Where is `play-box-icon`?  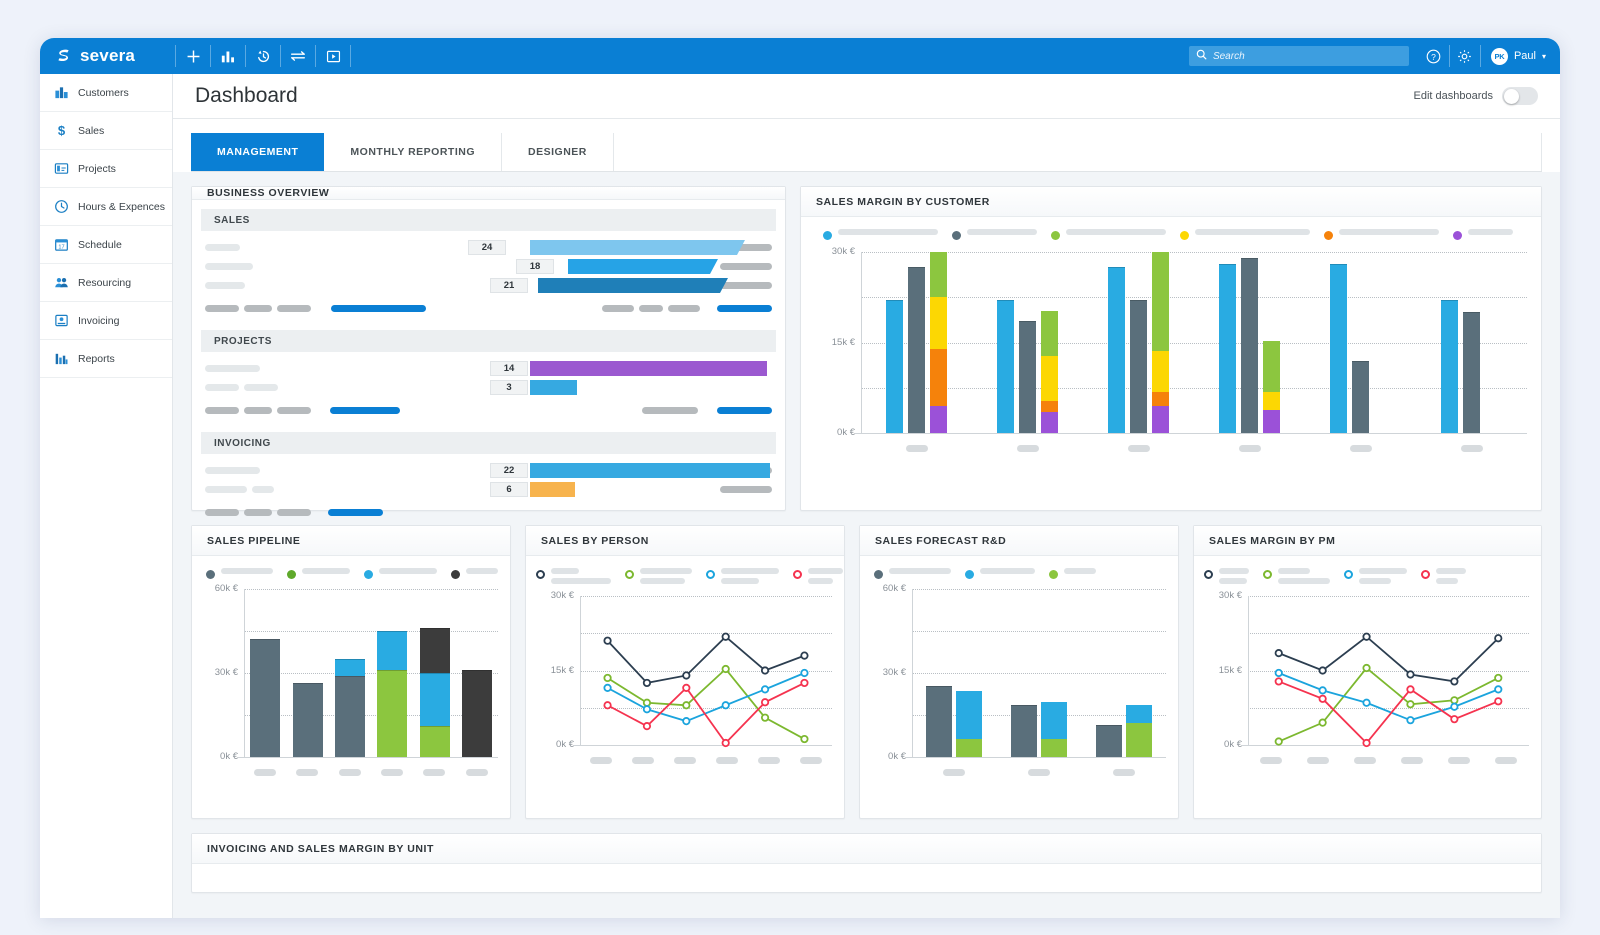 play-box-icon is located at coordinates (333, 56).